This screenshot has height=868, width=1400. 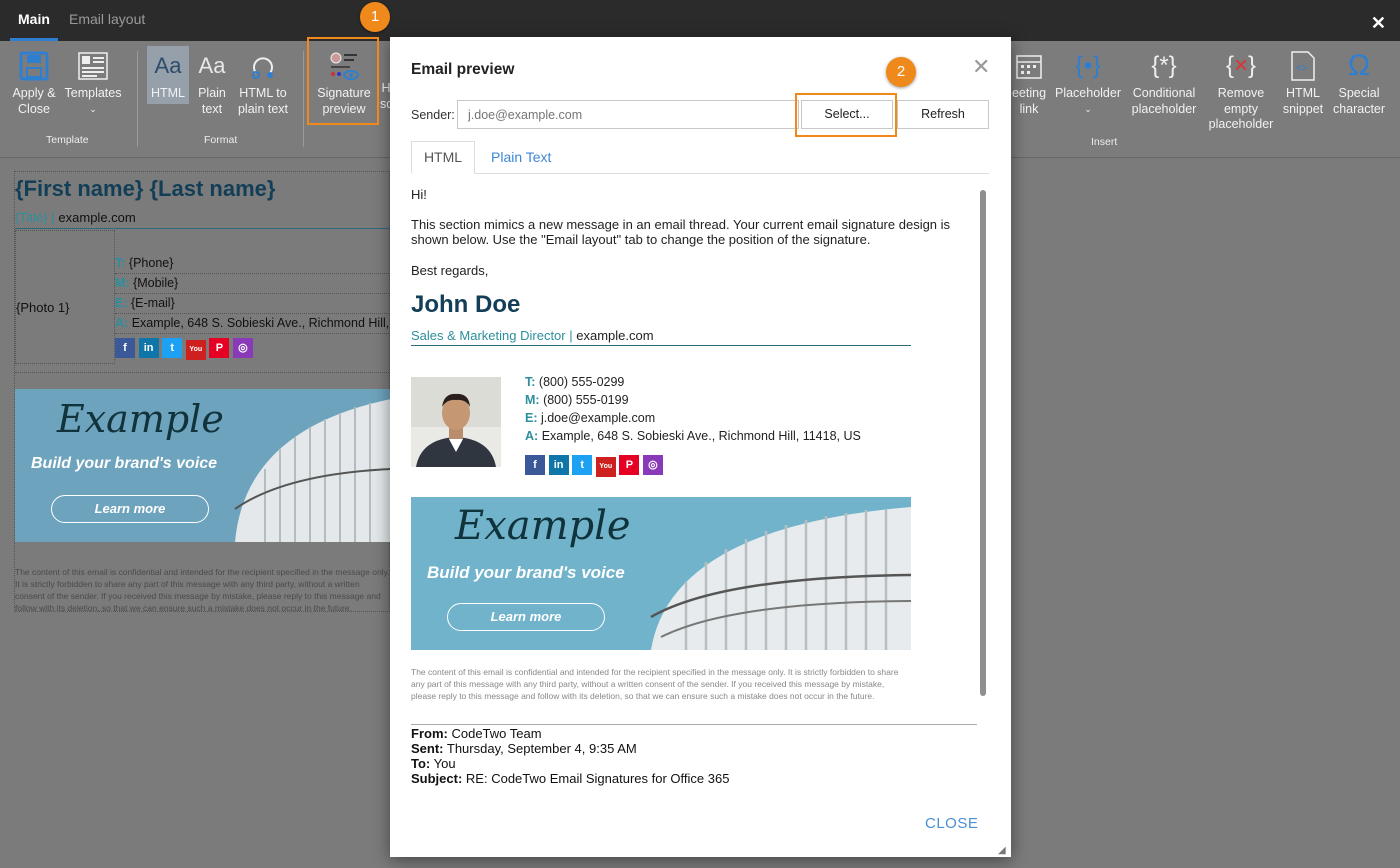 I want to click on quoted-from-row: From: CodeTwo Team, so click(x=570, y=733).